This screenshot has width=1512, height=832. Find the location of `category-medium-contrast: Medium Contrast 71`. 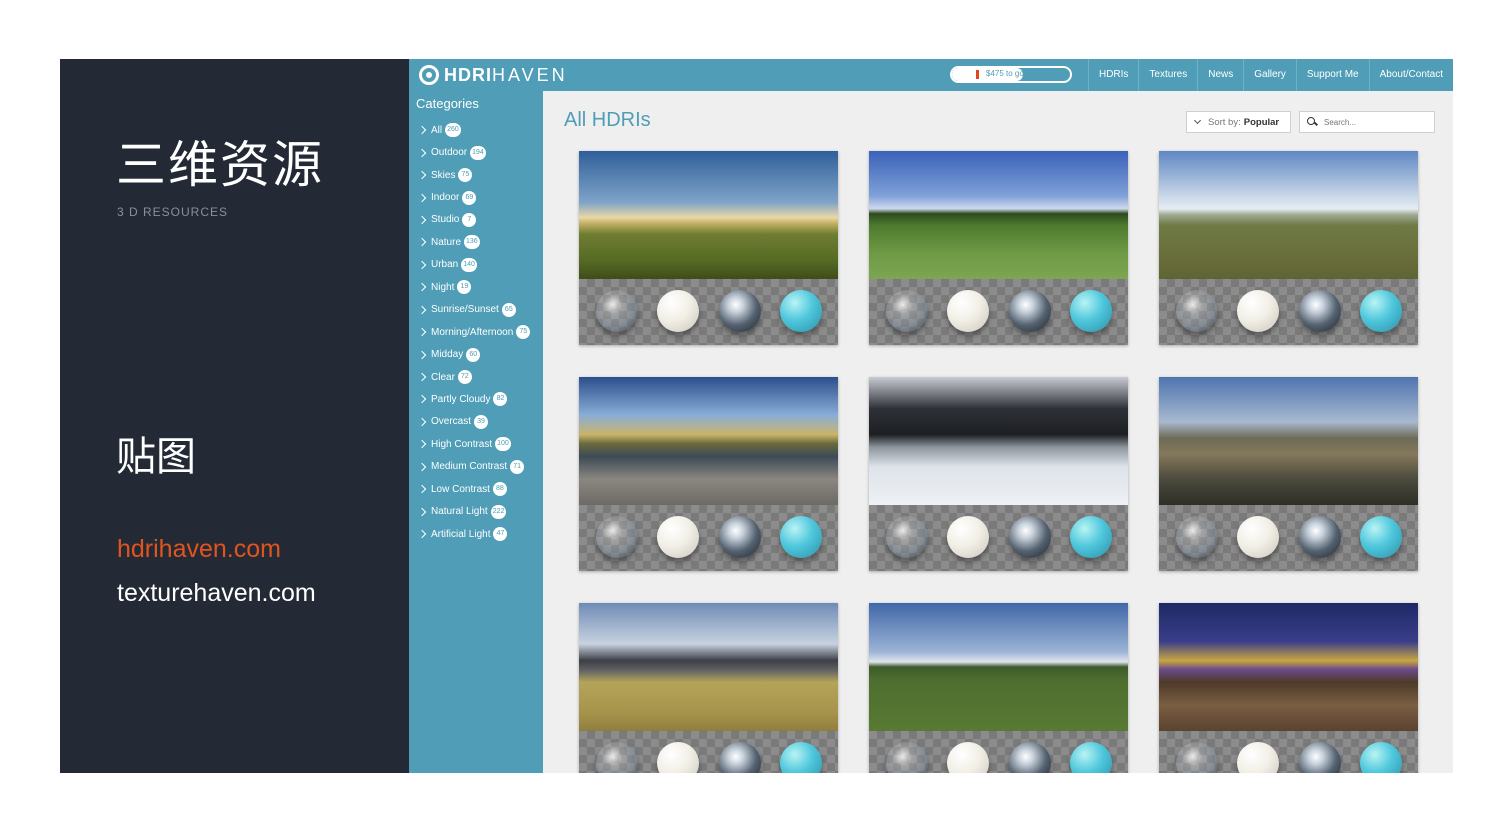

category-medium-contrast: Medium Contrast 71 is located at coordinates (480, 467).